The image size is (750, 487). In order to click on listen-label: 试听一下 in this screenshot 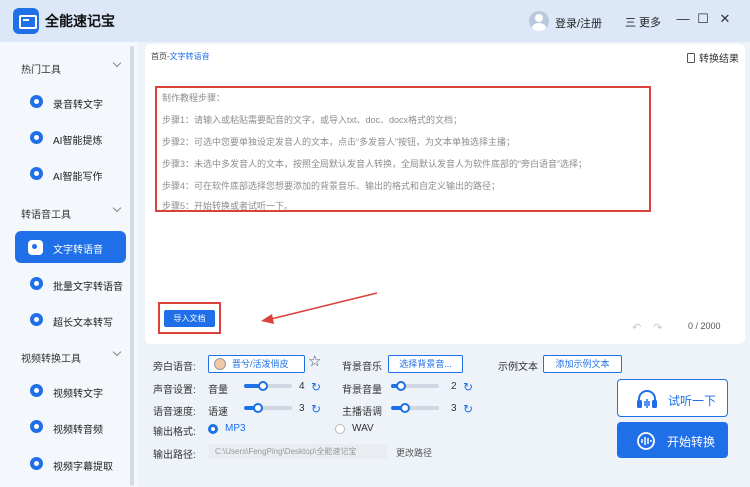, I will do `click(692, 401)`.